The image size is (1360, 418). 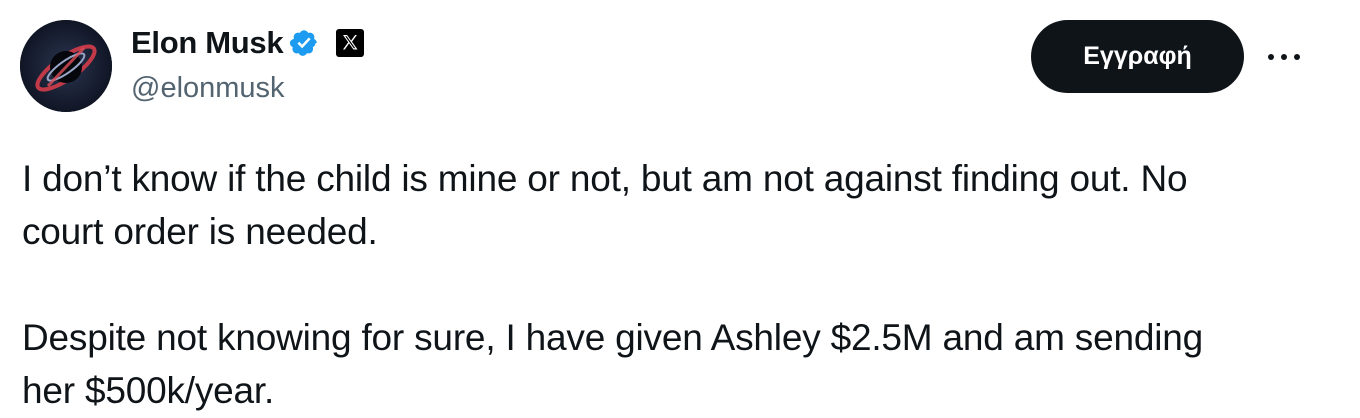 I want to click on author-handle: @elonmusk, so click(x=248, y=88).